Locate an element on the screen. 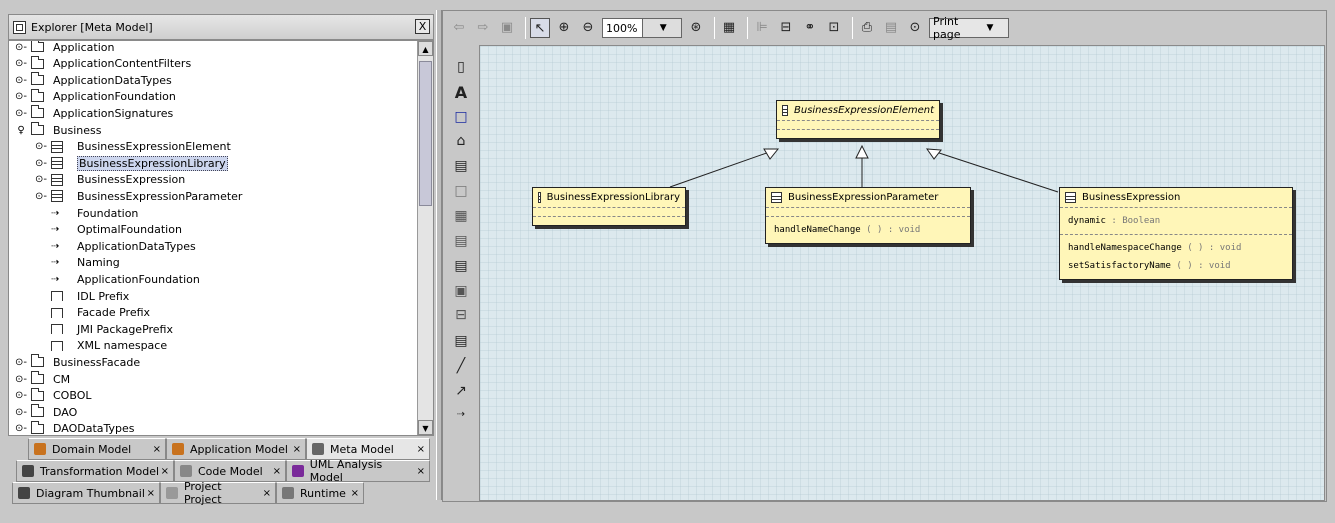 The height and width of the screenshot is (523, 1335). component-icon: ▣ is located at coordinates (461, 291).